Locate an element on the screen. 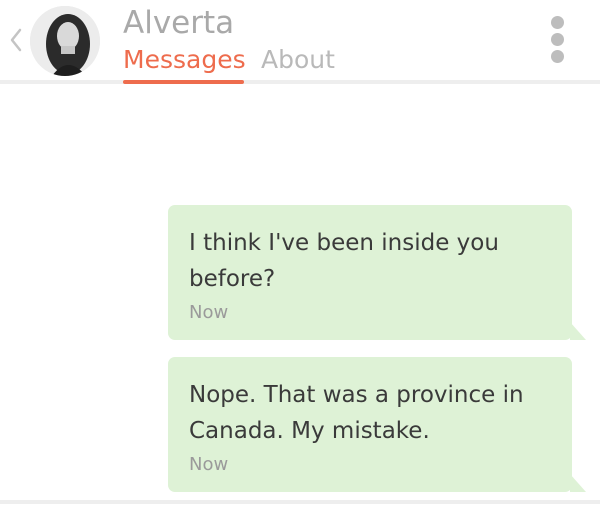 The image size is (600, 507). more-options-button is located at coordinates (558, 39).